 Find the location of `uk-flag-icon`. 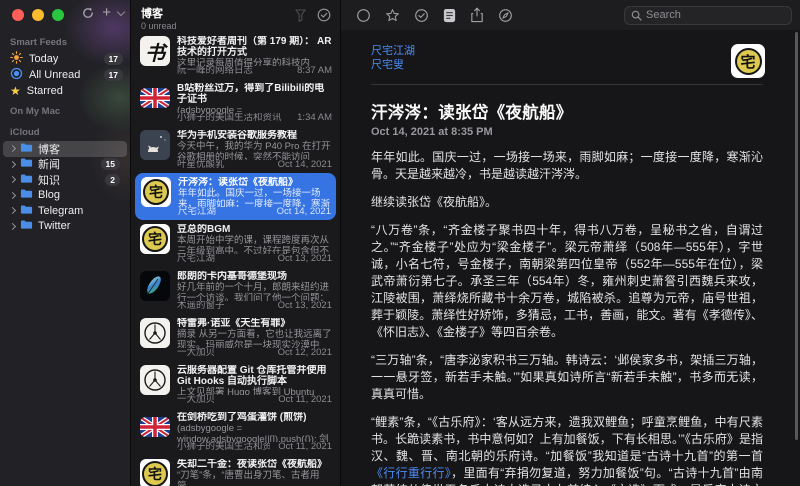

uk-flag-icon is located at coordinates (155, 427).